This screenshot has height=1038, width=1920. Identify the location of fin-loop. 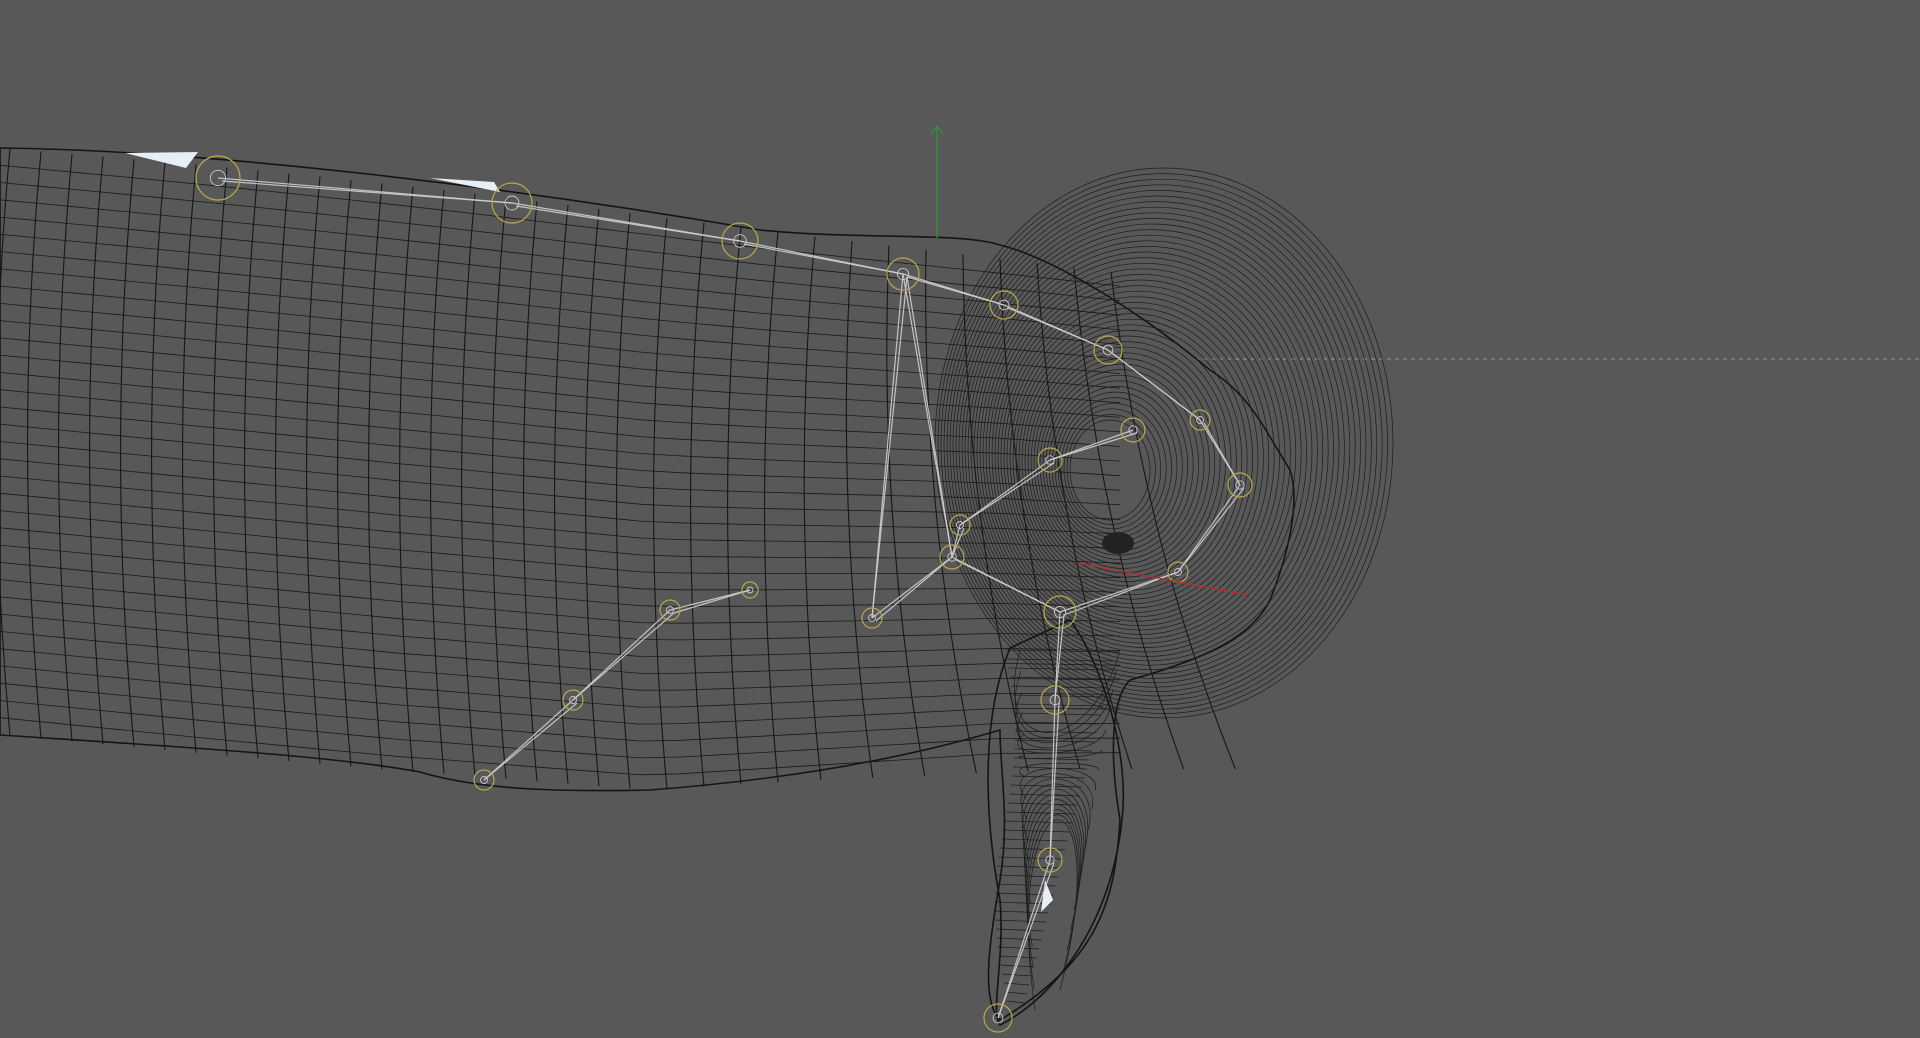
(1053, 888).